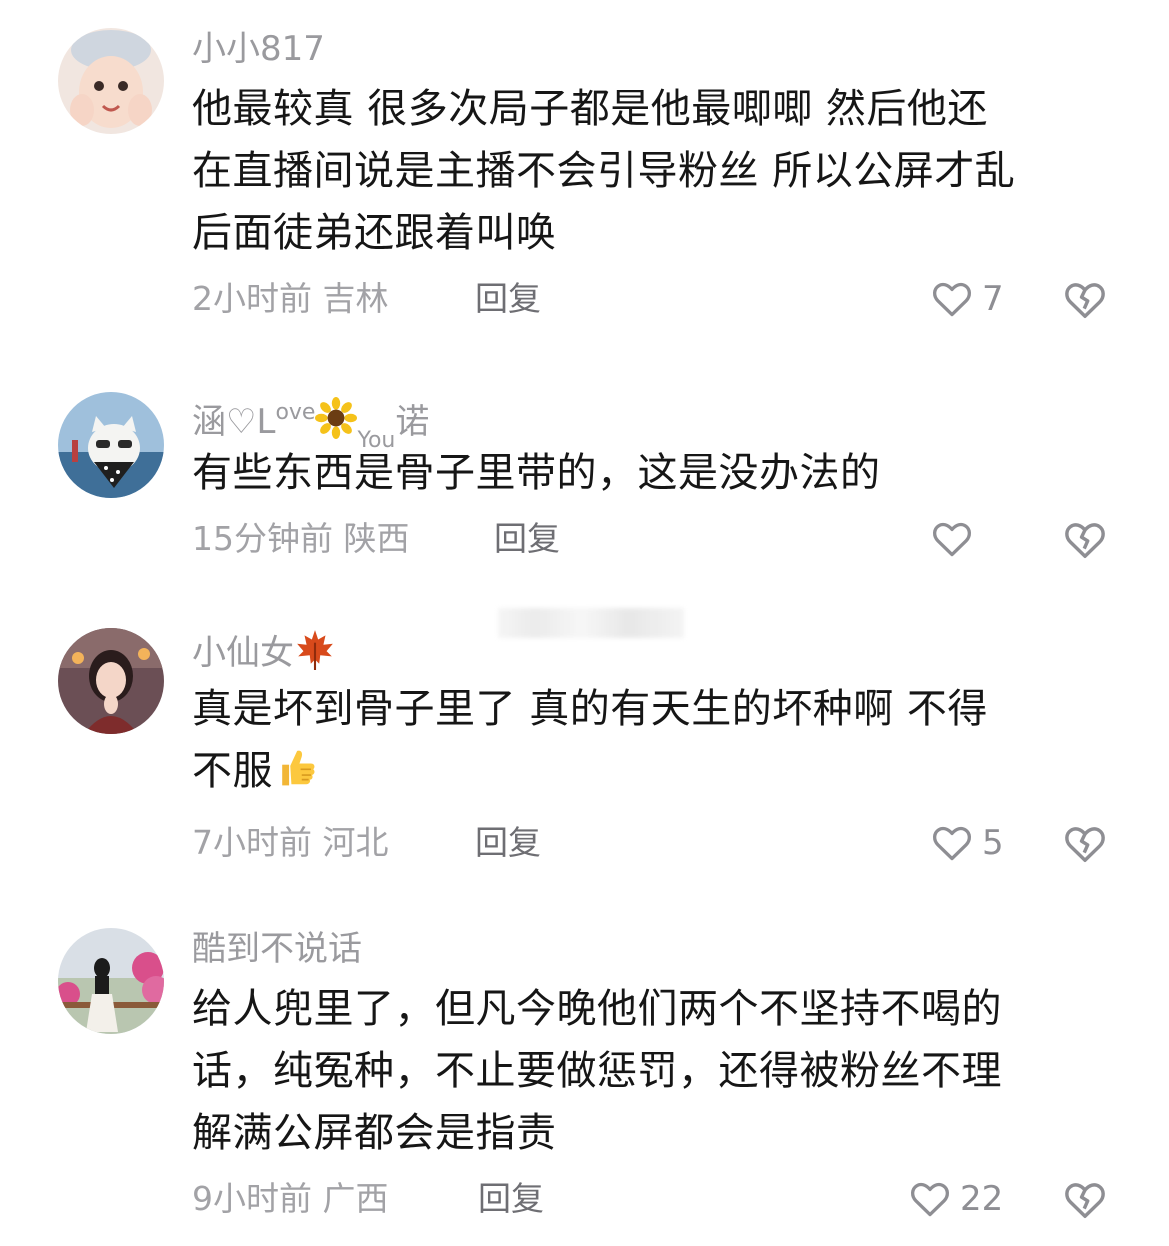 The width and height of the screenshot is (1169, 1246). Describe the element at coordinates (355, 842) in the screenshot. I see `location: 河北` at that location.